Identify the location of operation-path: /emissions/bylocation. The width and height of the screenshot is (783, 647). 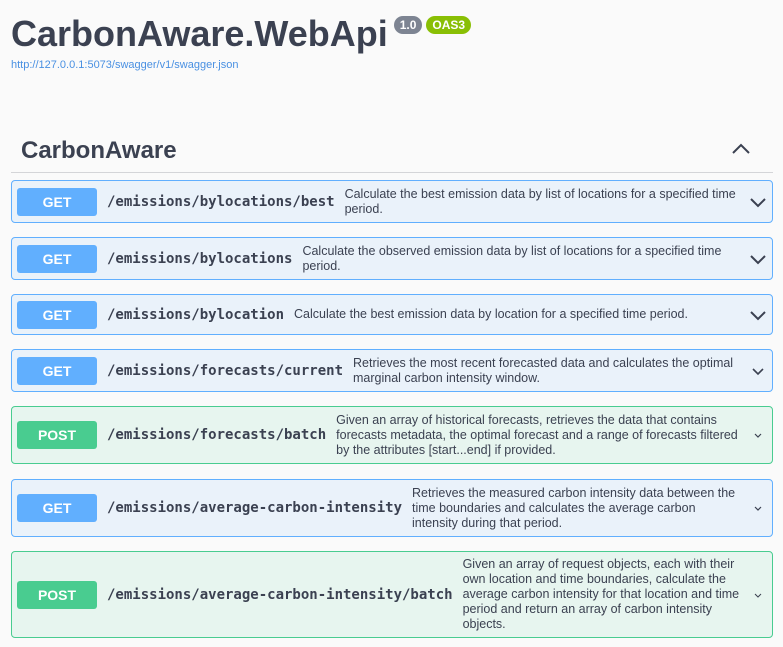
(196, 314).